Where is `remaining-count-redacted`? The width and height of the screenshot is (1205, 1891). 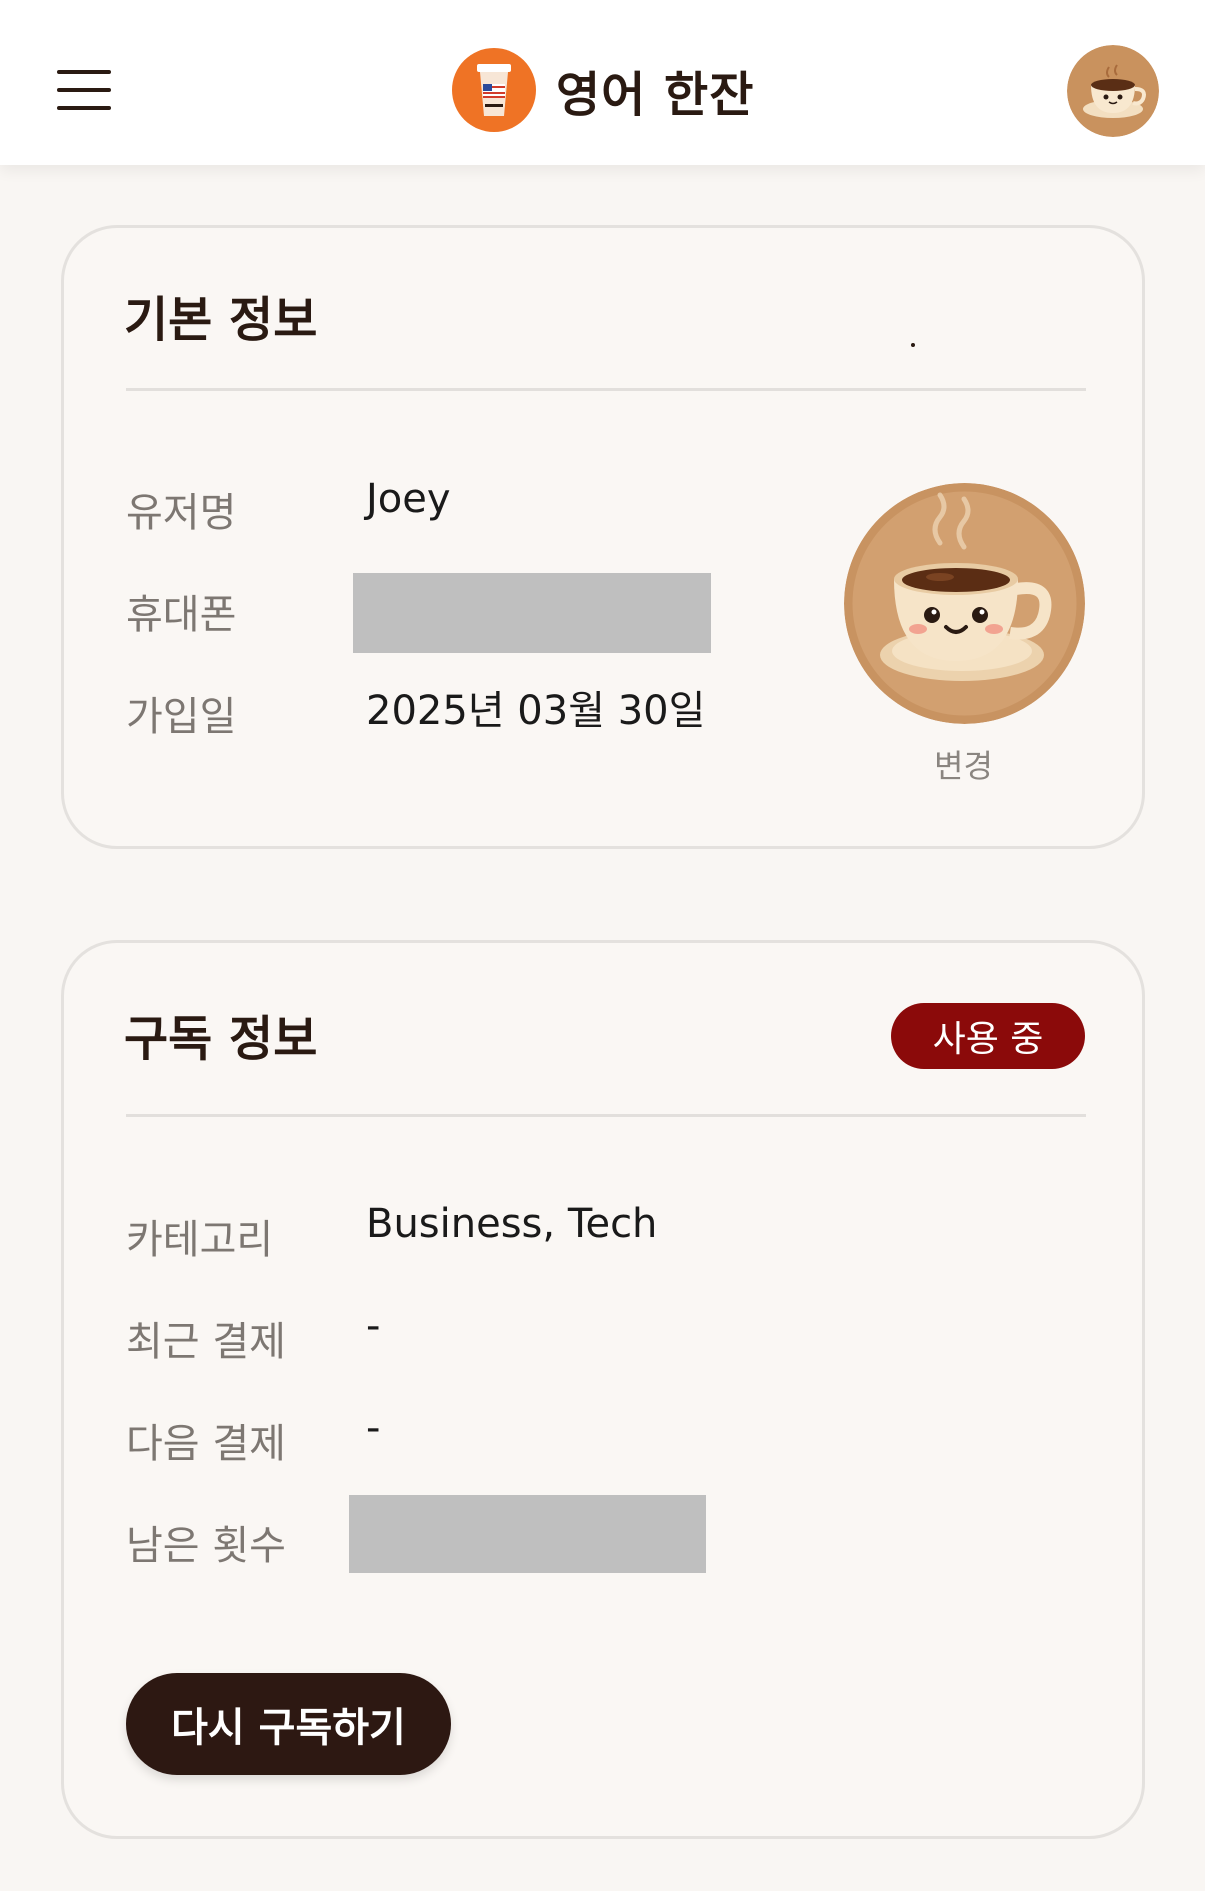 remaining-count-redacted is located at coordinates (527, 1534).